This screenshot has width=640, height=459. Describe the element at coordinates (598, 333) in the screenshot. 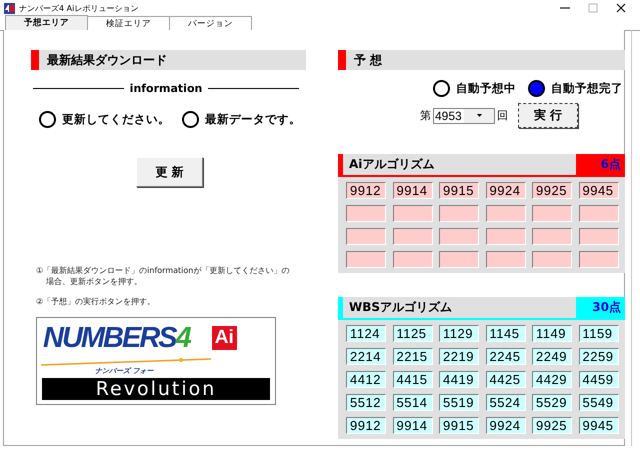

I see `number-cell: 1159` at that location.